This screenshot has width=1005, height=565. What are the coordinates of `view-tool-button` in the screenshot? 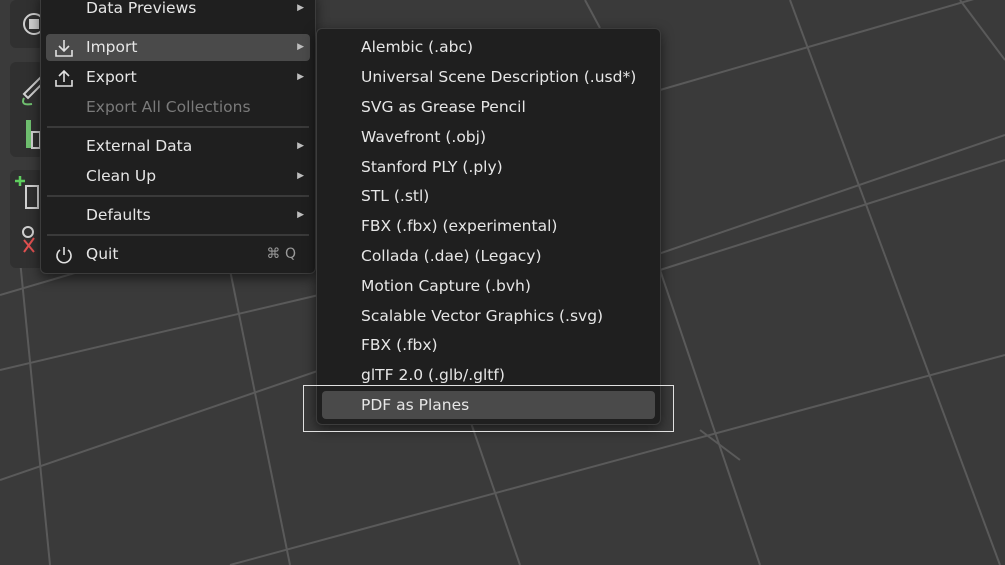 It's located at (27, 24).